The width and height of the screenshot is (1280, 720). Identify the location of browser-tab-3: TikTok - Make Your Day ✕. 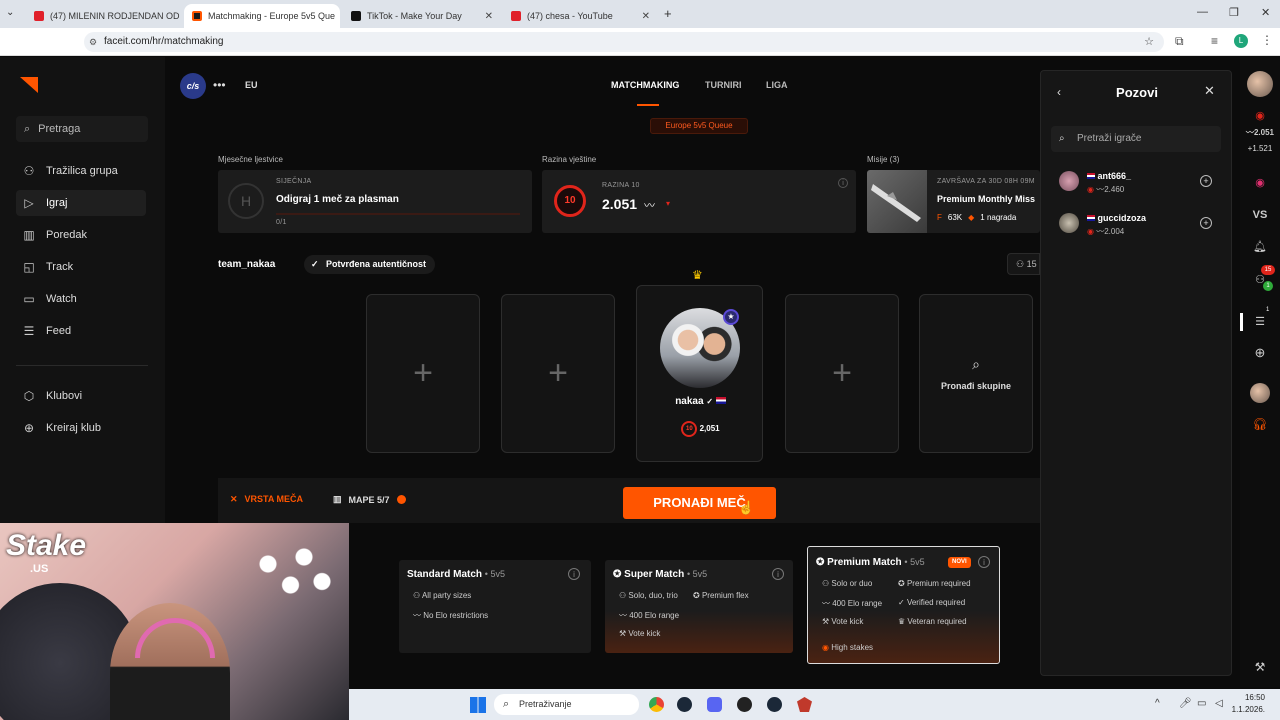
(422, 16).